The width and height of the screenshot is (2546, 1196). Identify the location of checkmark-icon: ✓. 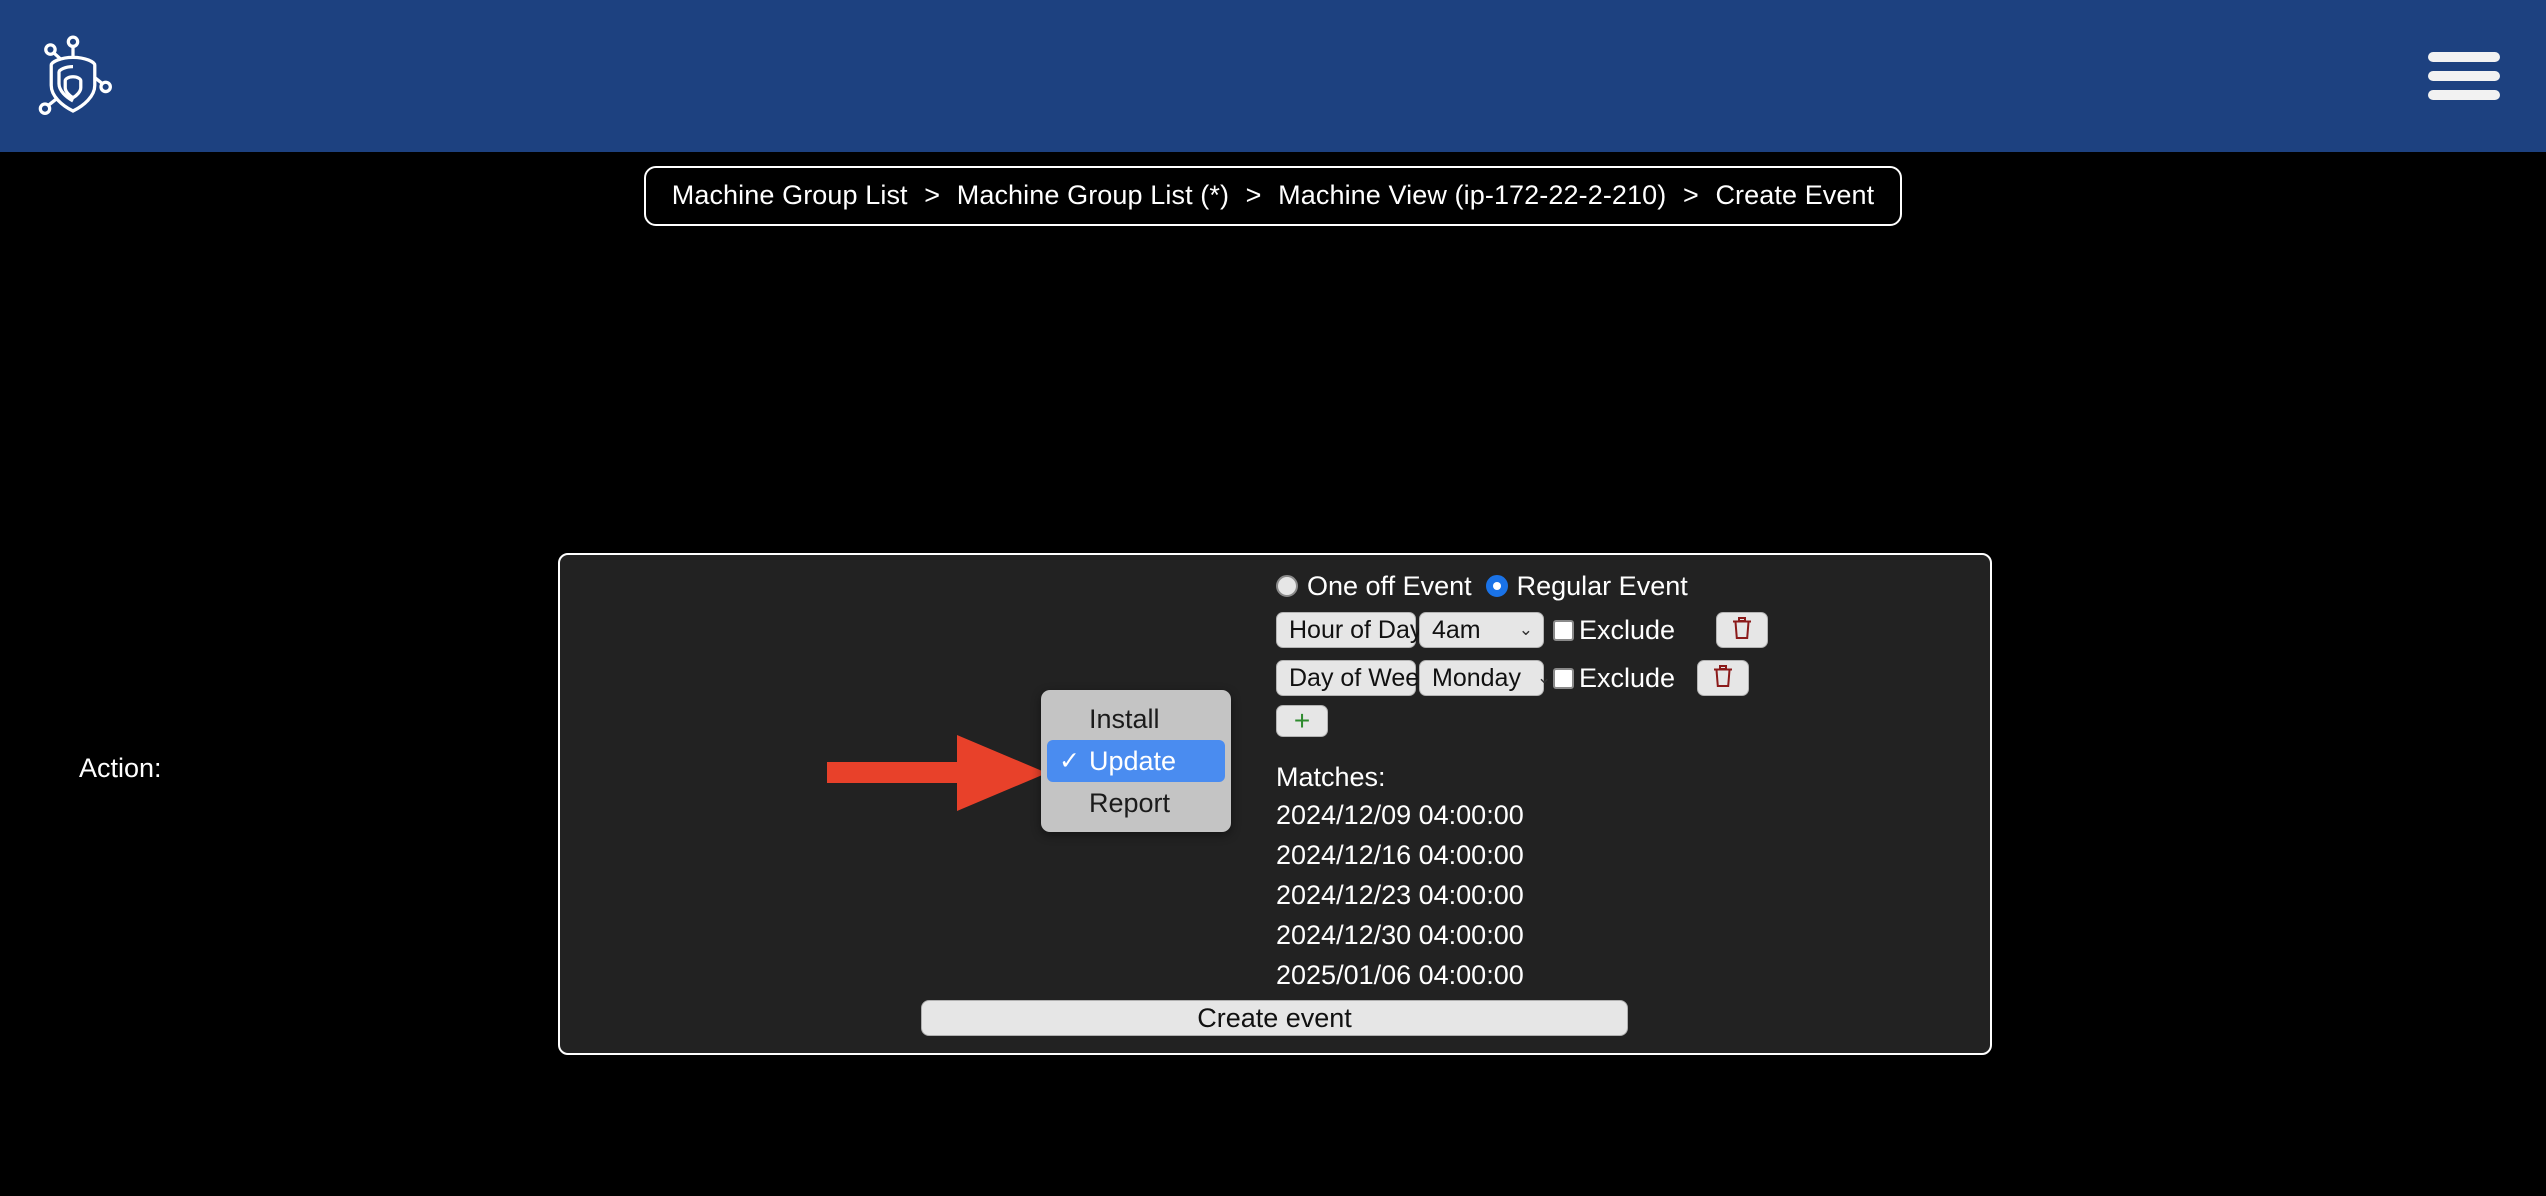
(1069, 761).